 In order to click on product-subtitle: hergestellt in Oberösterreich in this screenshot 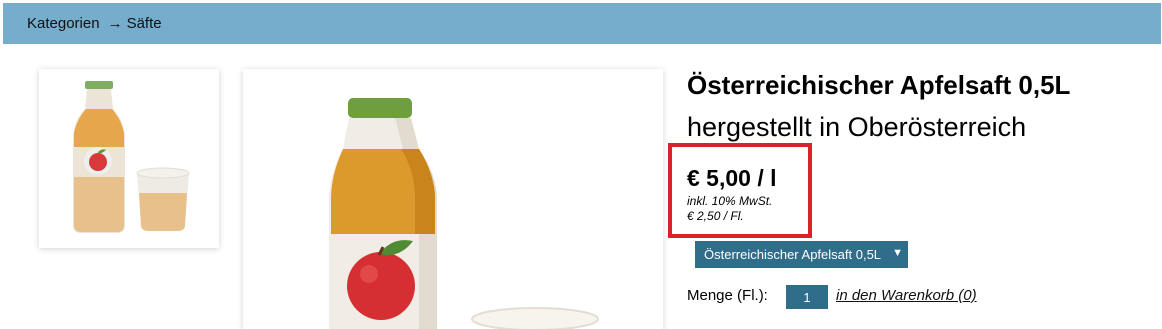, I will do `click(857, 127)`.